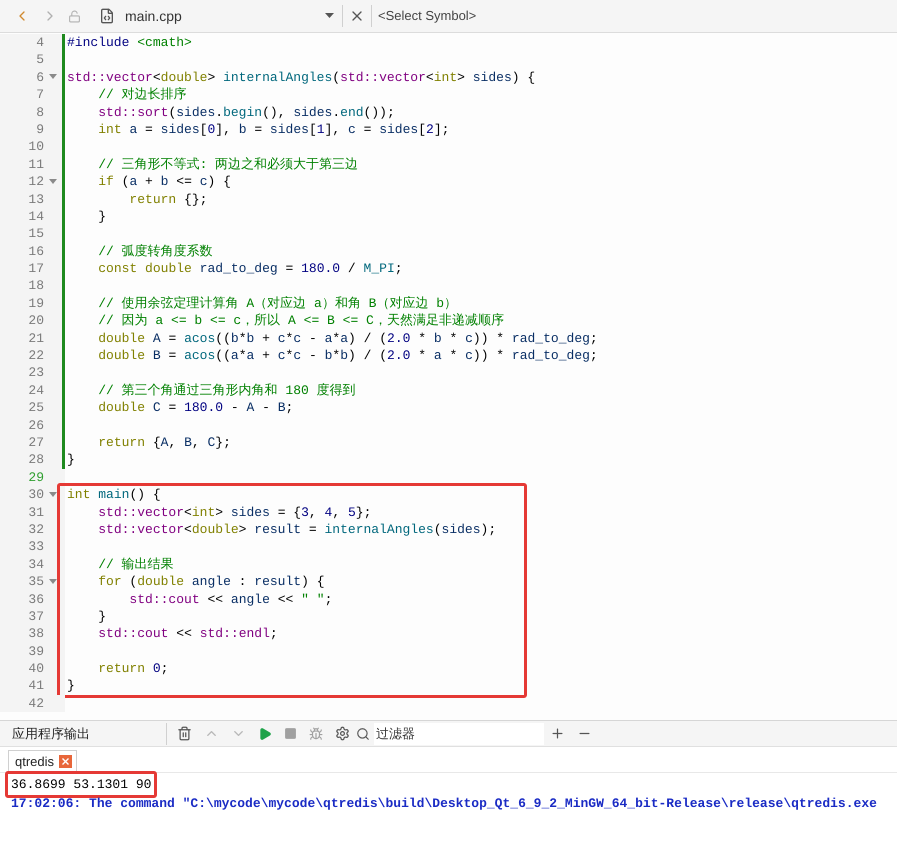  Describe the element at coordinates (277, 303) in the screenshot. I see `code-line: // 使用余弦定理计算角 A（对应边 a）和角 B（对应边 b）` at that location.